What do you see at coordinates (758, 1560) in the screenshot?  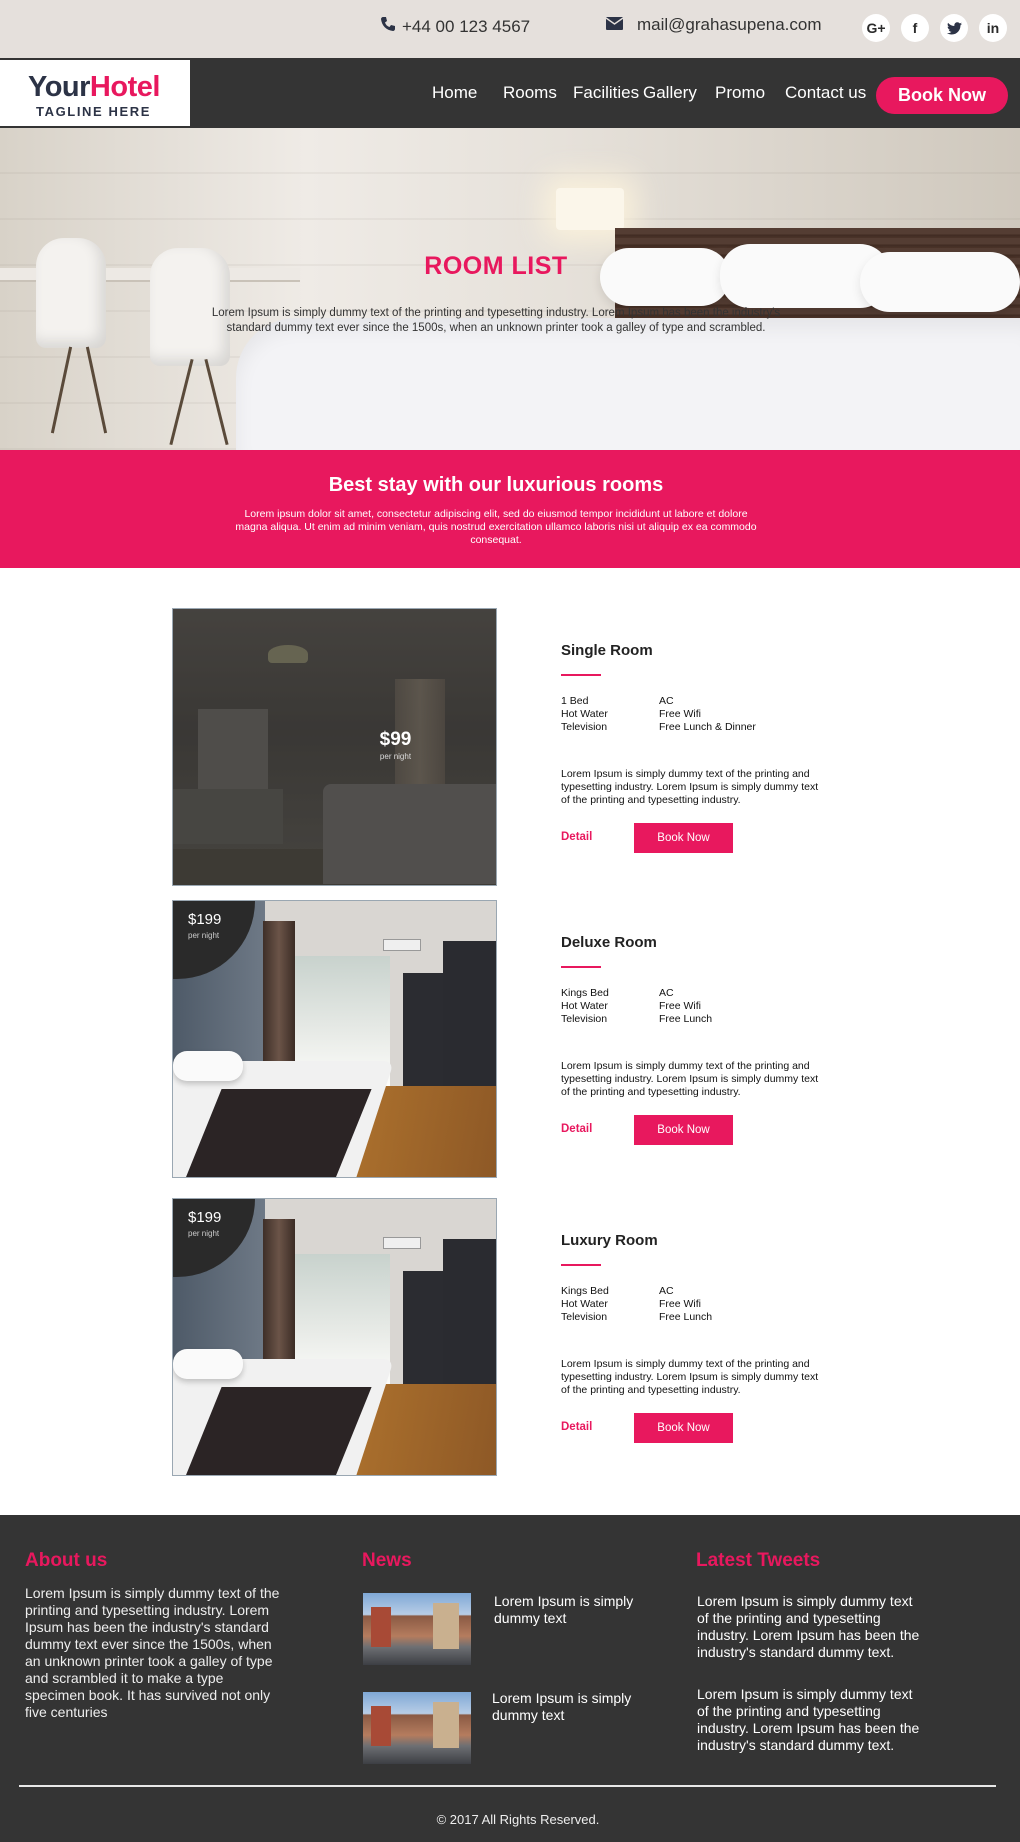 I see `tweets-heading: Latest Tweets` at bounding box center [758, 1560].